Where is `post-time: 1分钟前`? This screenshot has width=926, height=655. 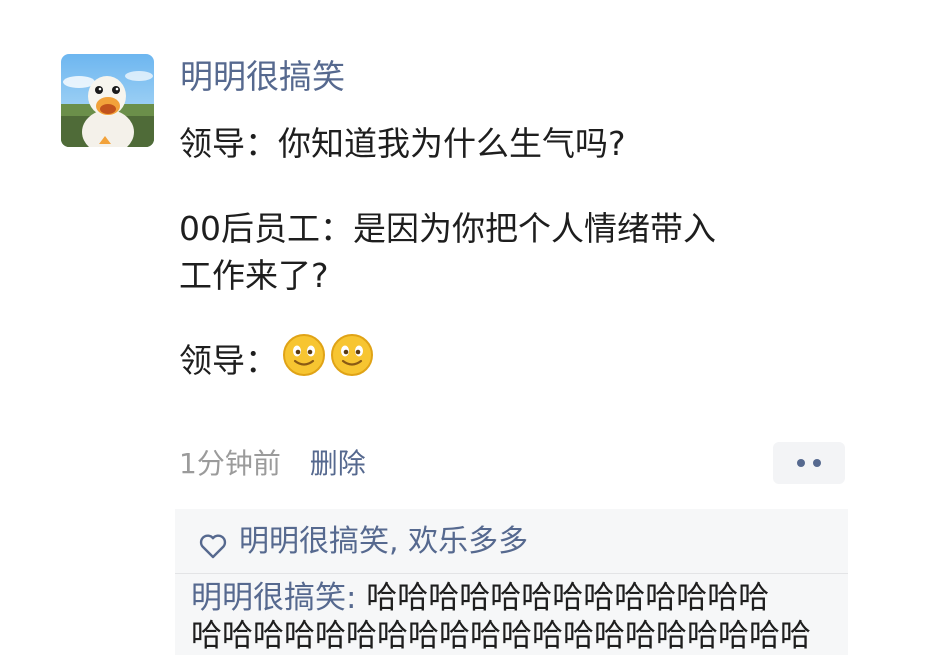
post-time: 1分钟前 is located at coordinates (230, 463).